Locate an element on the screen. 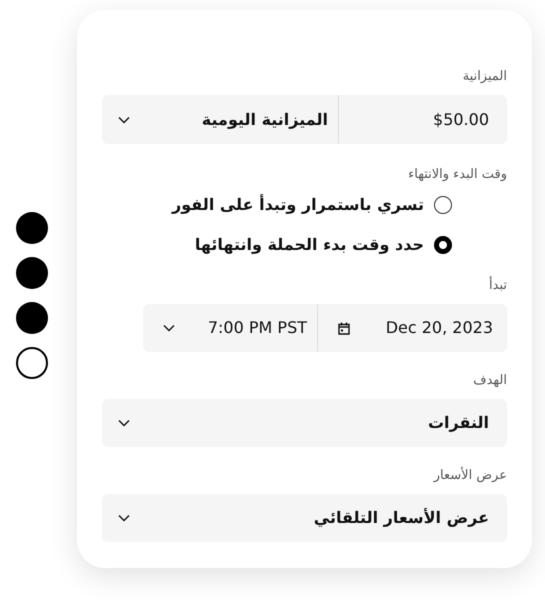 The image size is (545, 600). field-label: وقت البدء والانتهاء is located at coordinates (457, 174).